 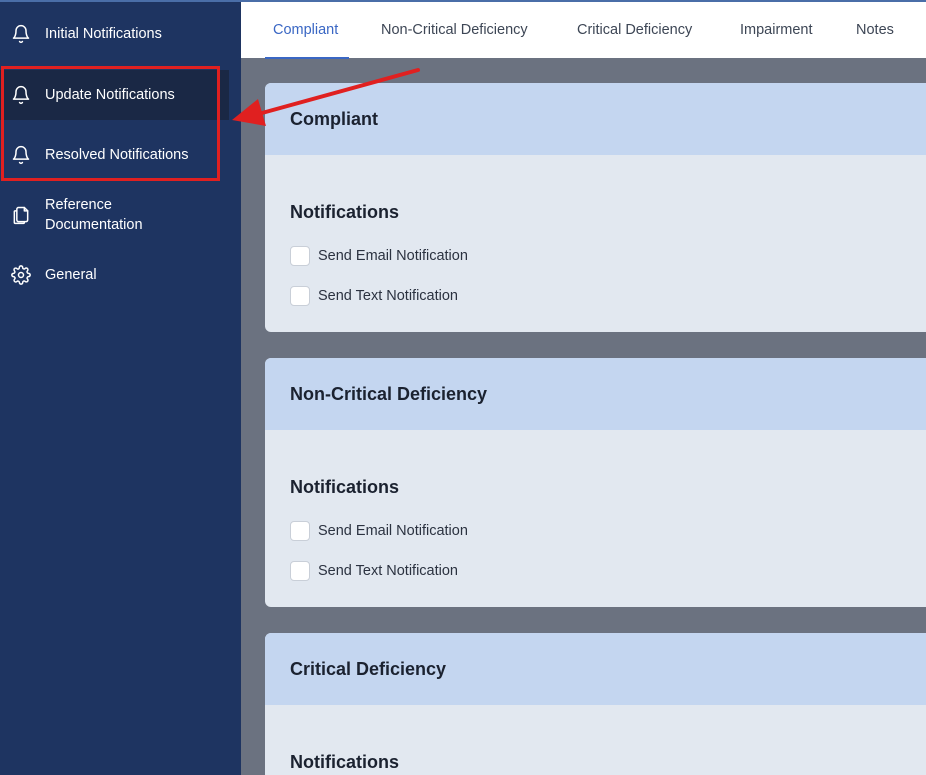 I want to click on sidebar-item-label: Resolved Notifications, so click(x=117, y=155).